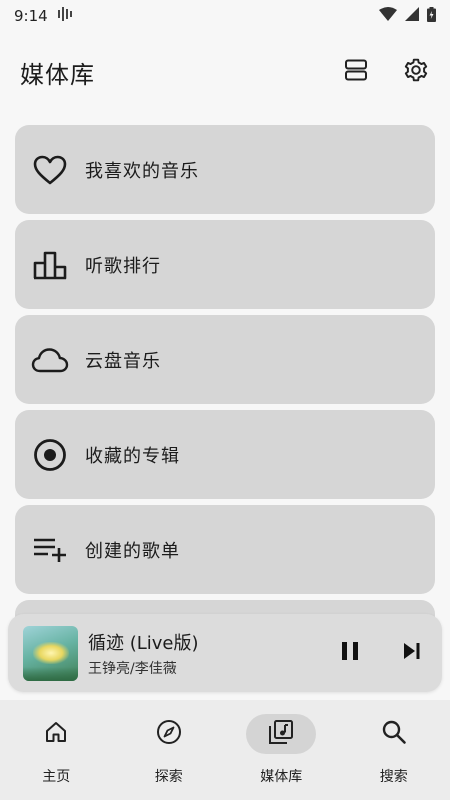 The image size is (450, 800). What do you see at coordinates (388, 16) in the screenshot?
I see `wifi-icon` at bounding box center [388, 16].